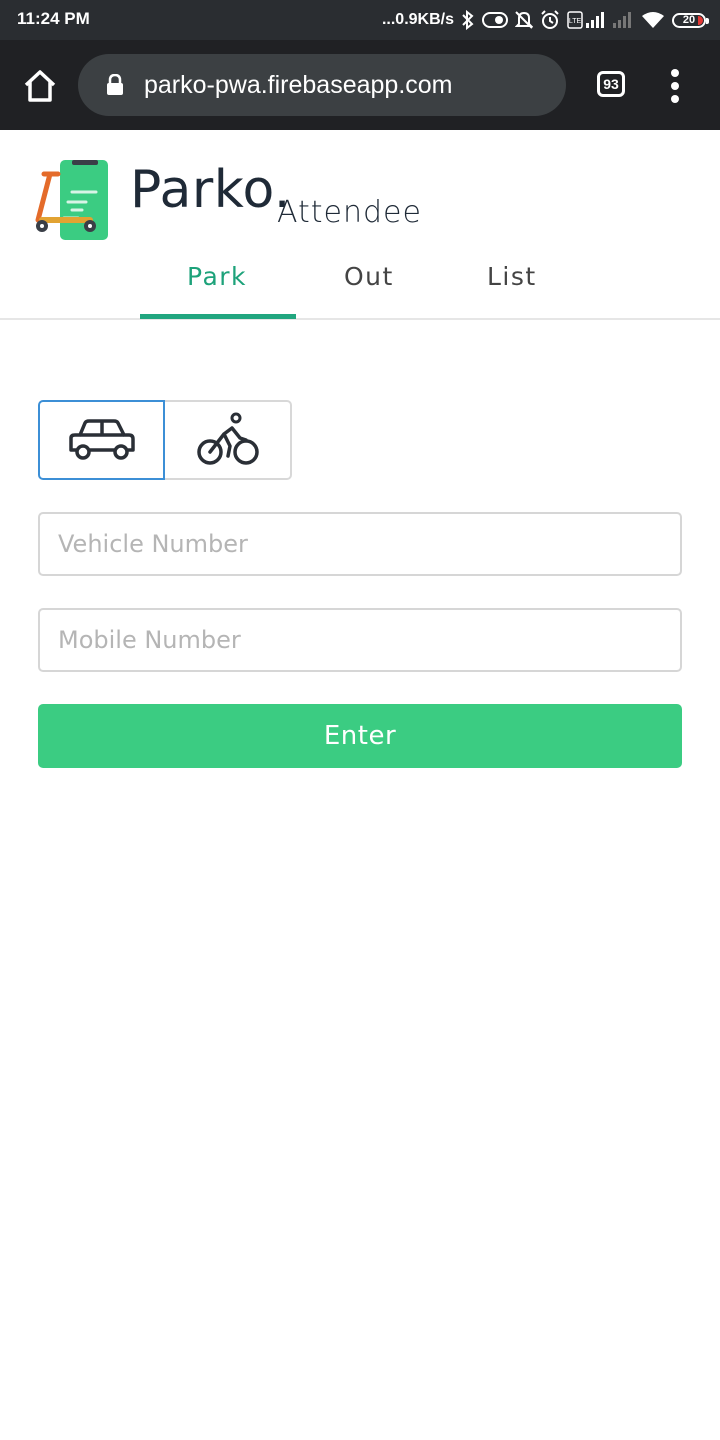 The width and height of the screenshot is (720, 1440). I want to click on browser-toolbar: parko-pwa.firebaseapp.com 93, so click(360, 85).